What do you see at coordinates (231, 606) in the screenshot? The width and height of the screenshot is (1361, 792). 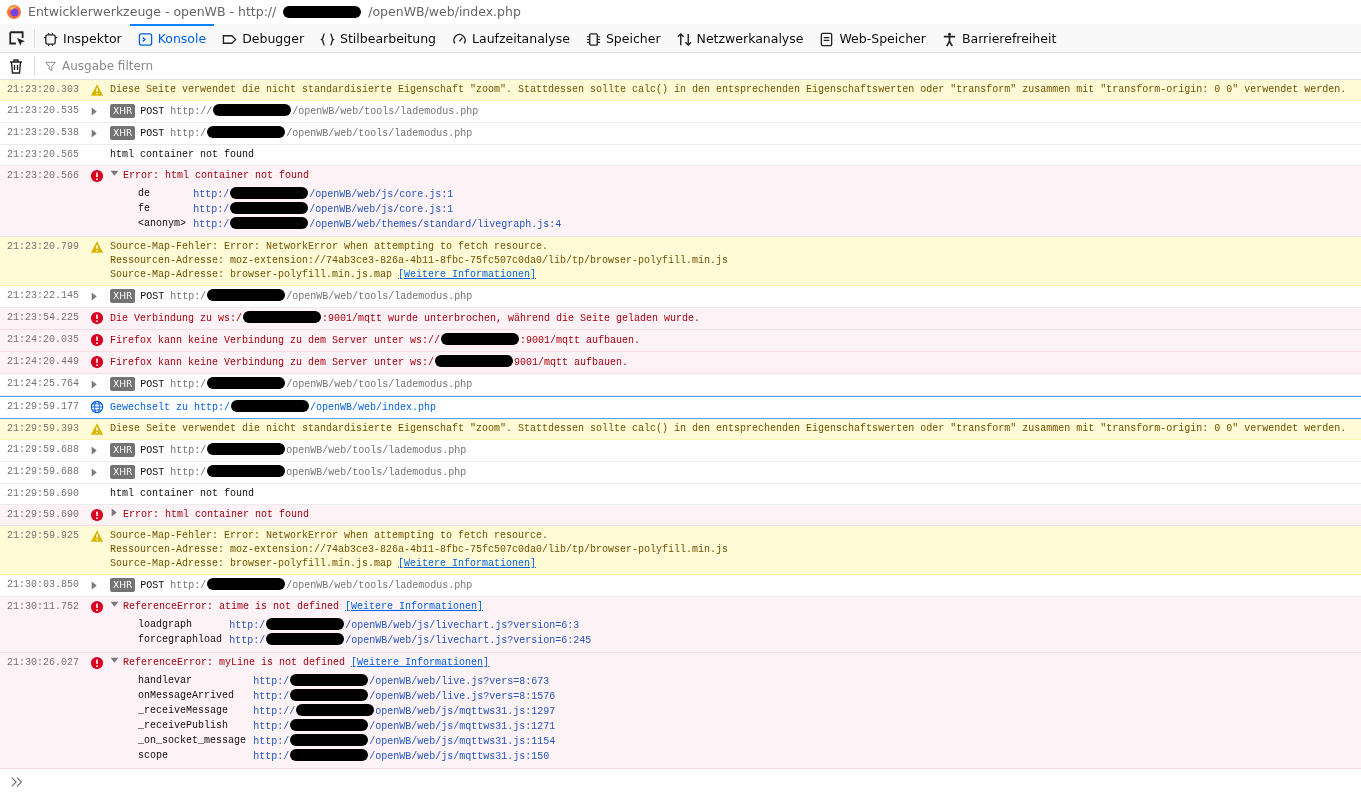 I see `message-text: ReferenceError: atime is not defined` at bounding box center [231, 606].